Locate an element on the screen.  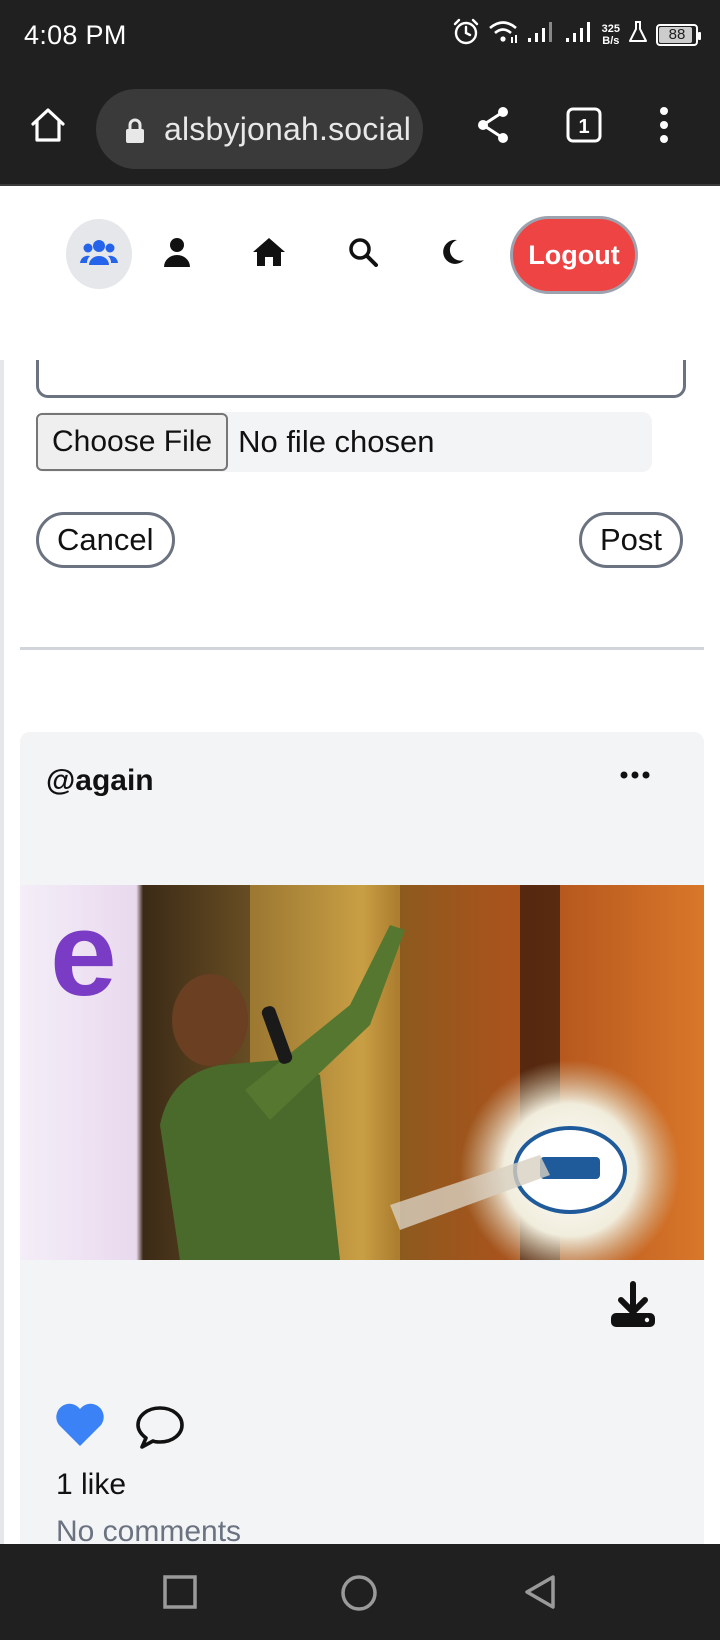
system-nav-bar is located at coordinates (360, 1592).